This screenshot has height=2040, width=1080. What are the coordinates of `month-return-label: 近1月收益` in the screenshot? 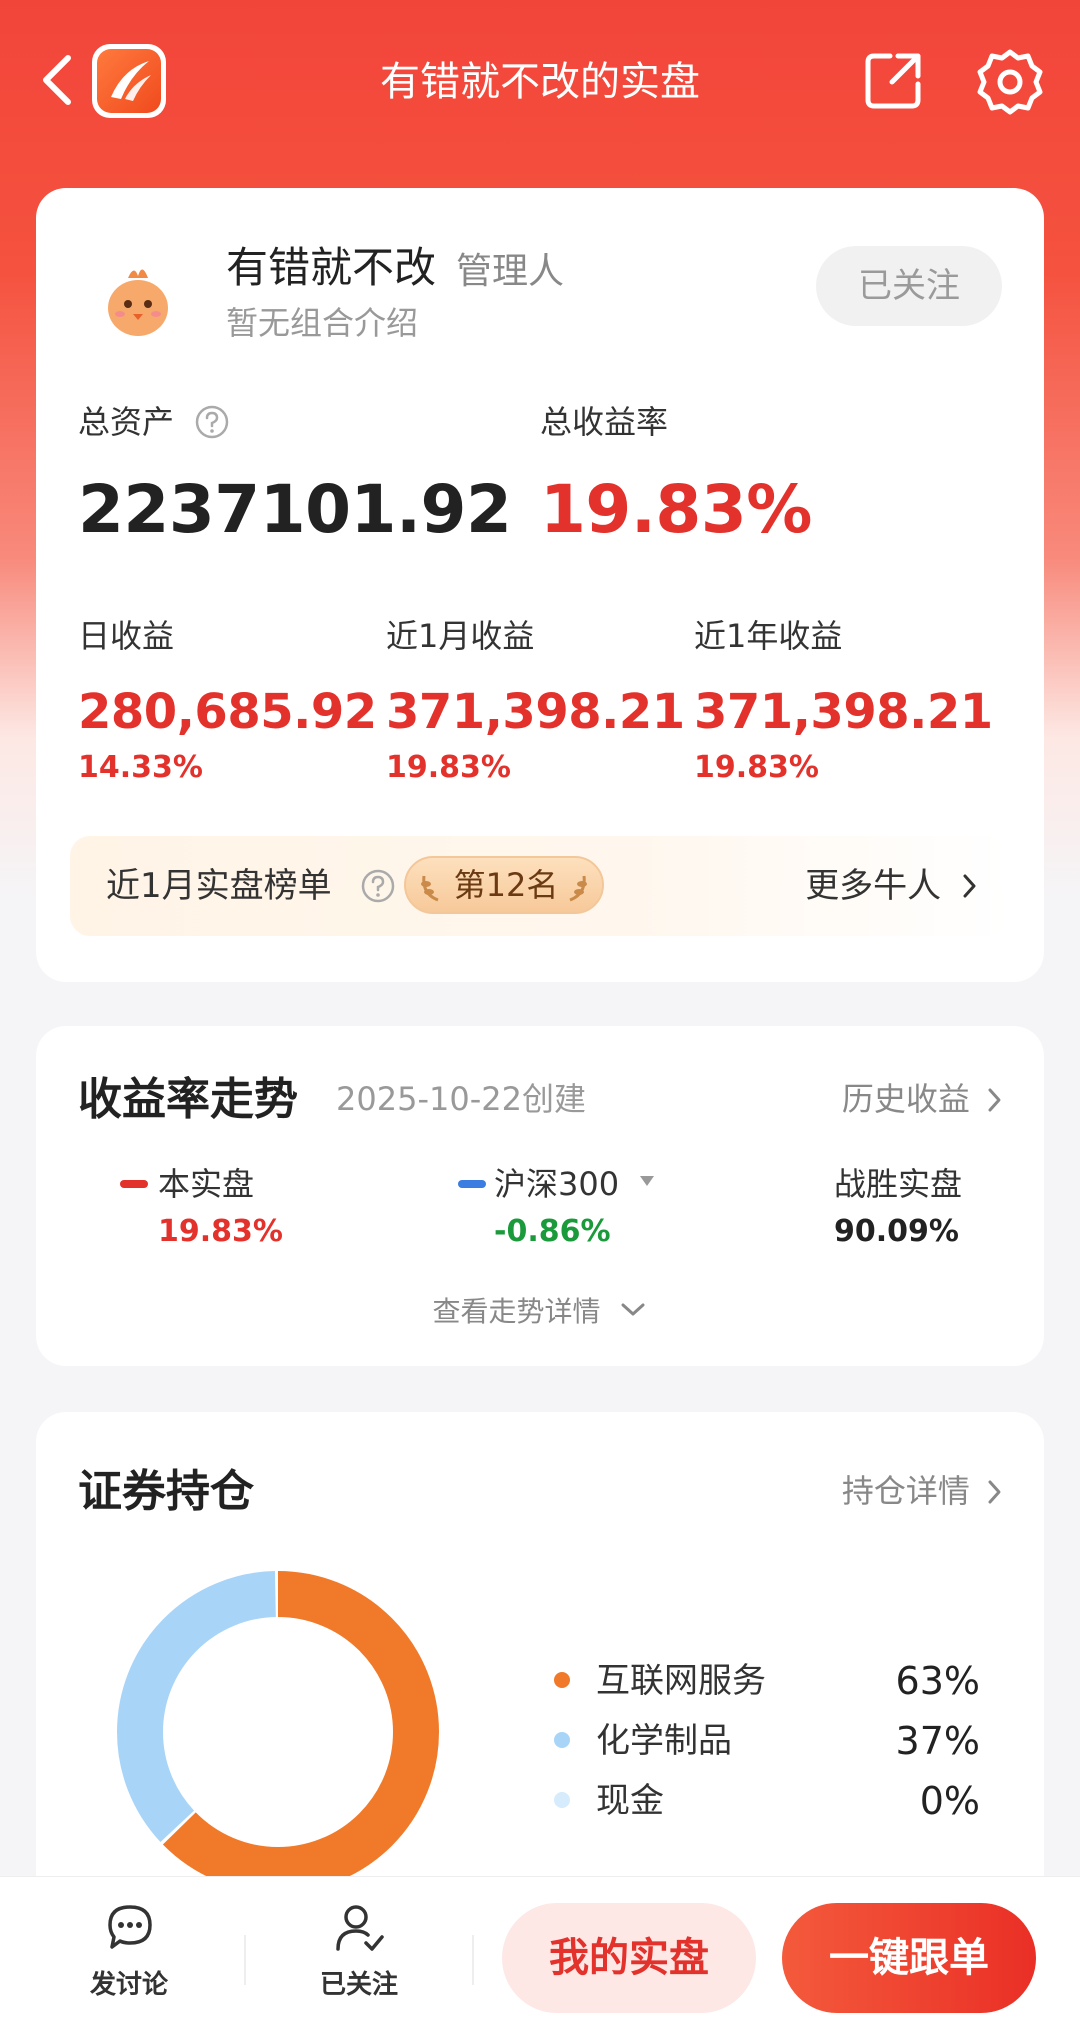 It's located at (460, 636).